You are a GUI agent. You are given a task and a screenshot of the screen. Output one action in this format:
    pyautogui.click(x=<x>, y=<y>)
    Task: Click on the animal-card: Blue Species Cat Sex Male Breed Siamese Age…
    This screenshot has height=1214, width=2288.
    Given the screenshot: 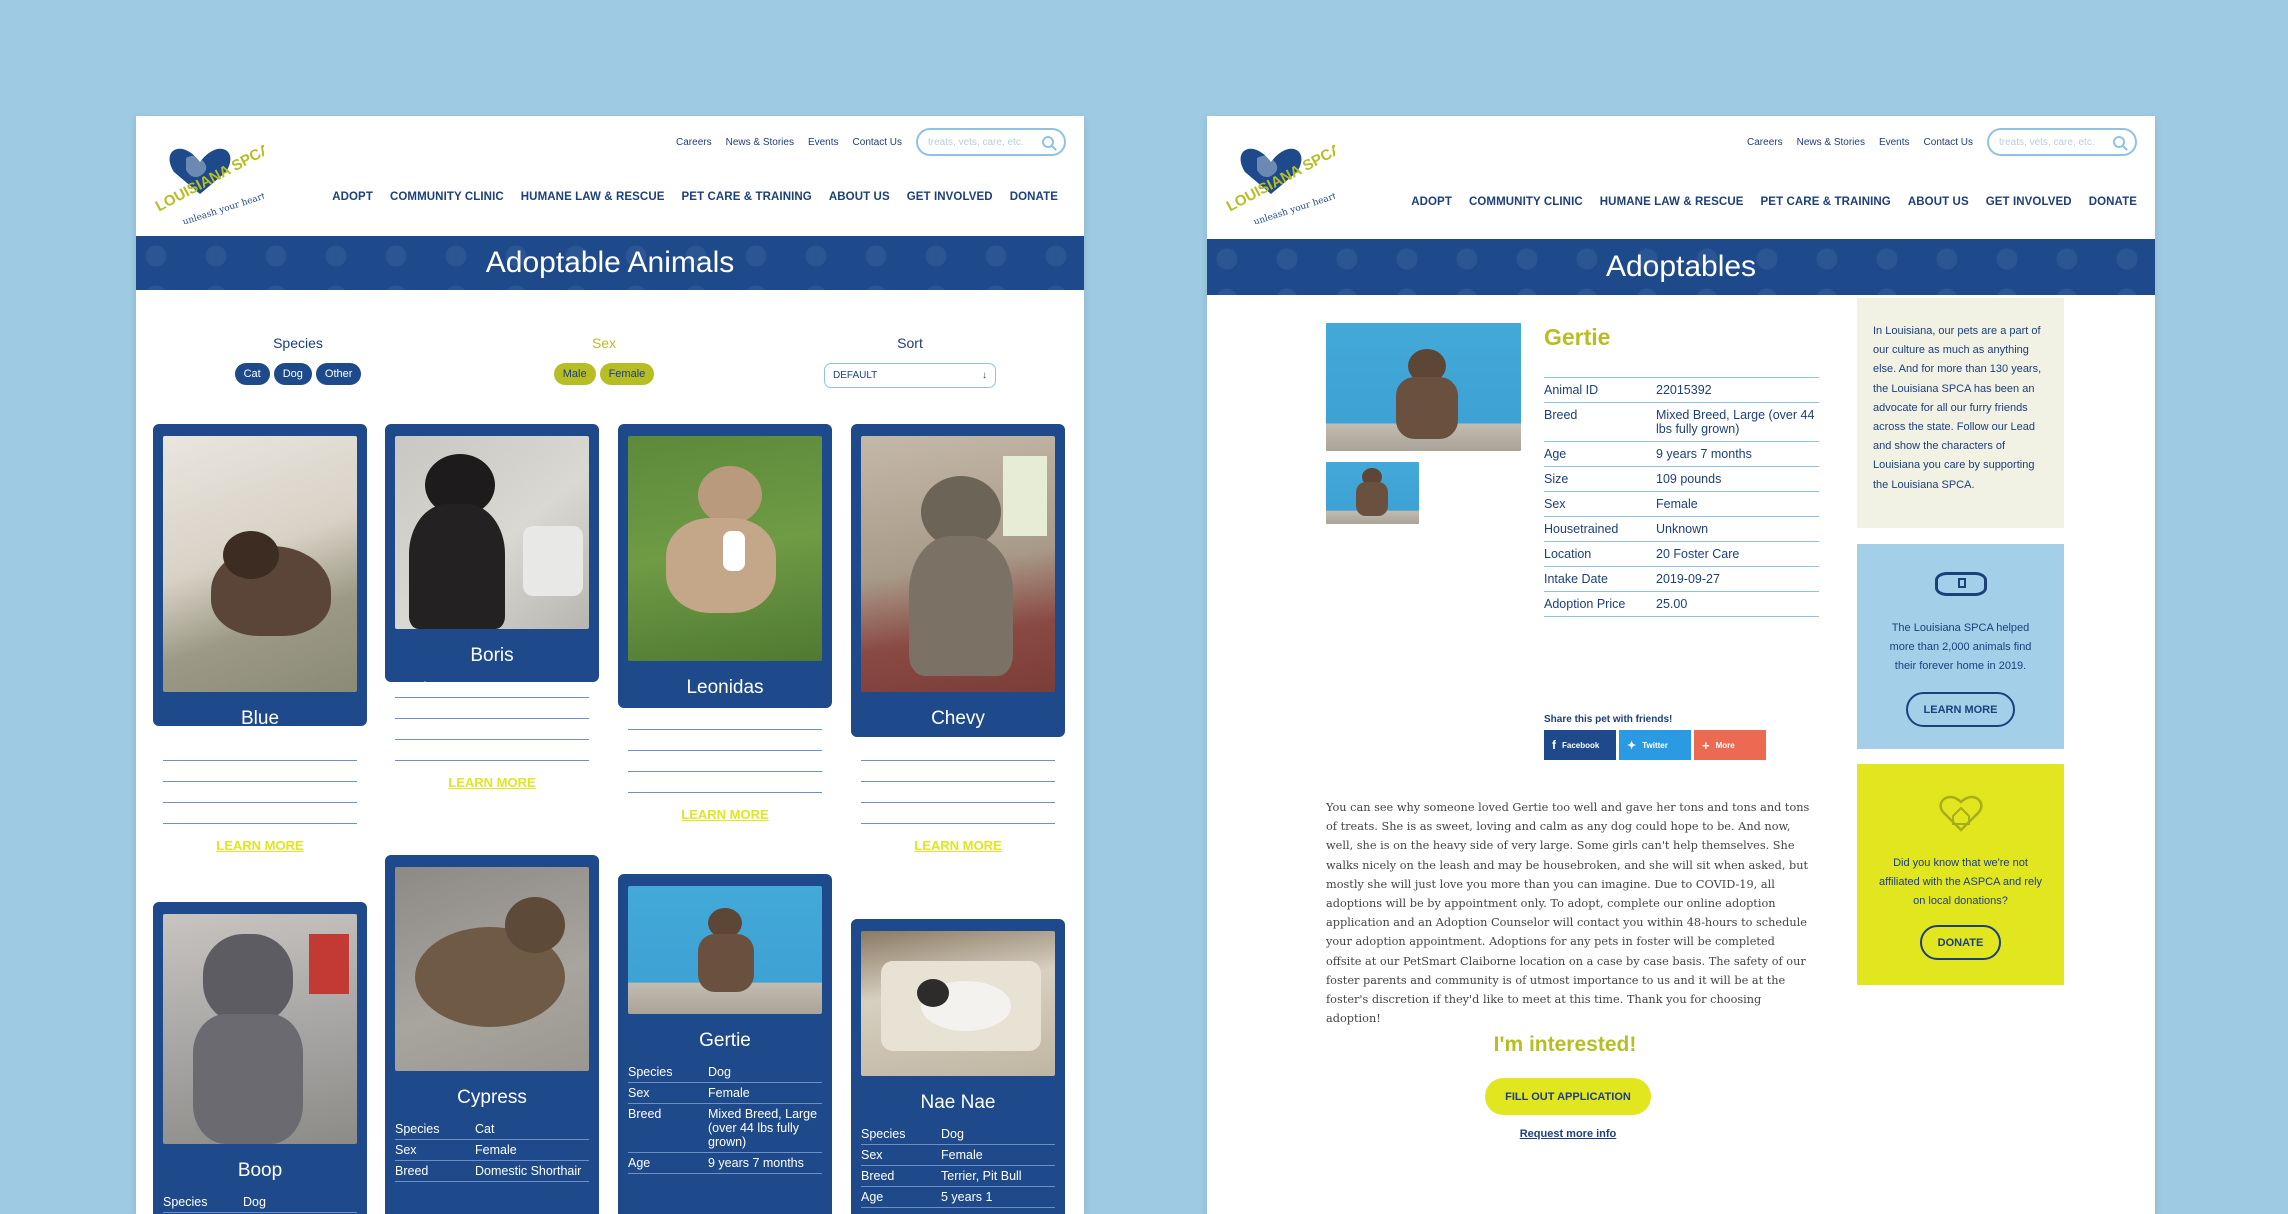 What is the action you would take?
    pyautogui.click(x=260, y=638)
    